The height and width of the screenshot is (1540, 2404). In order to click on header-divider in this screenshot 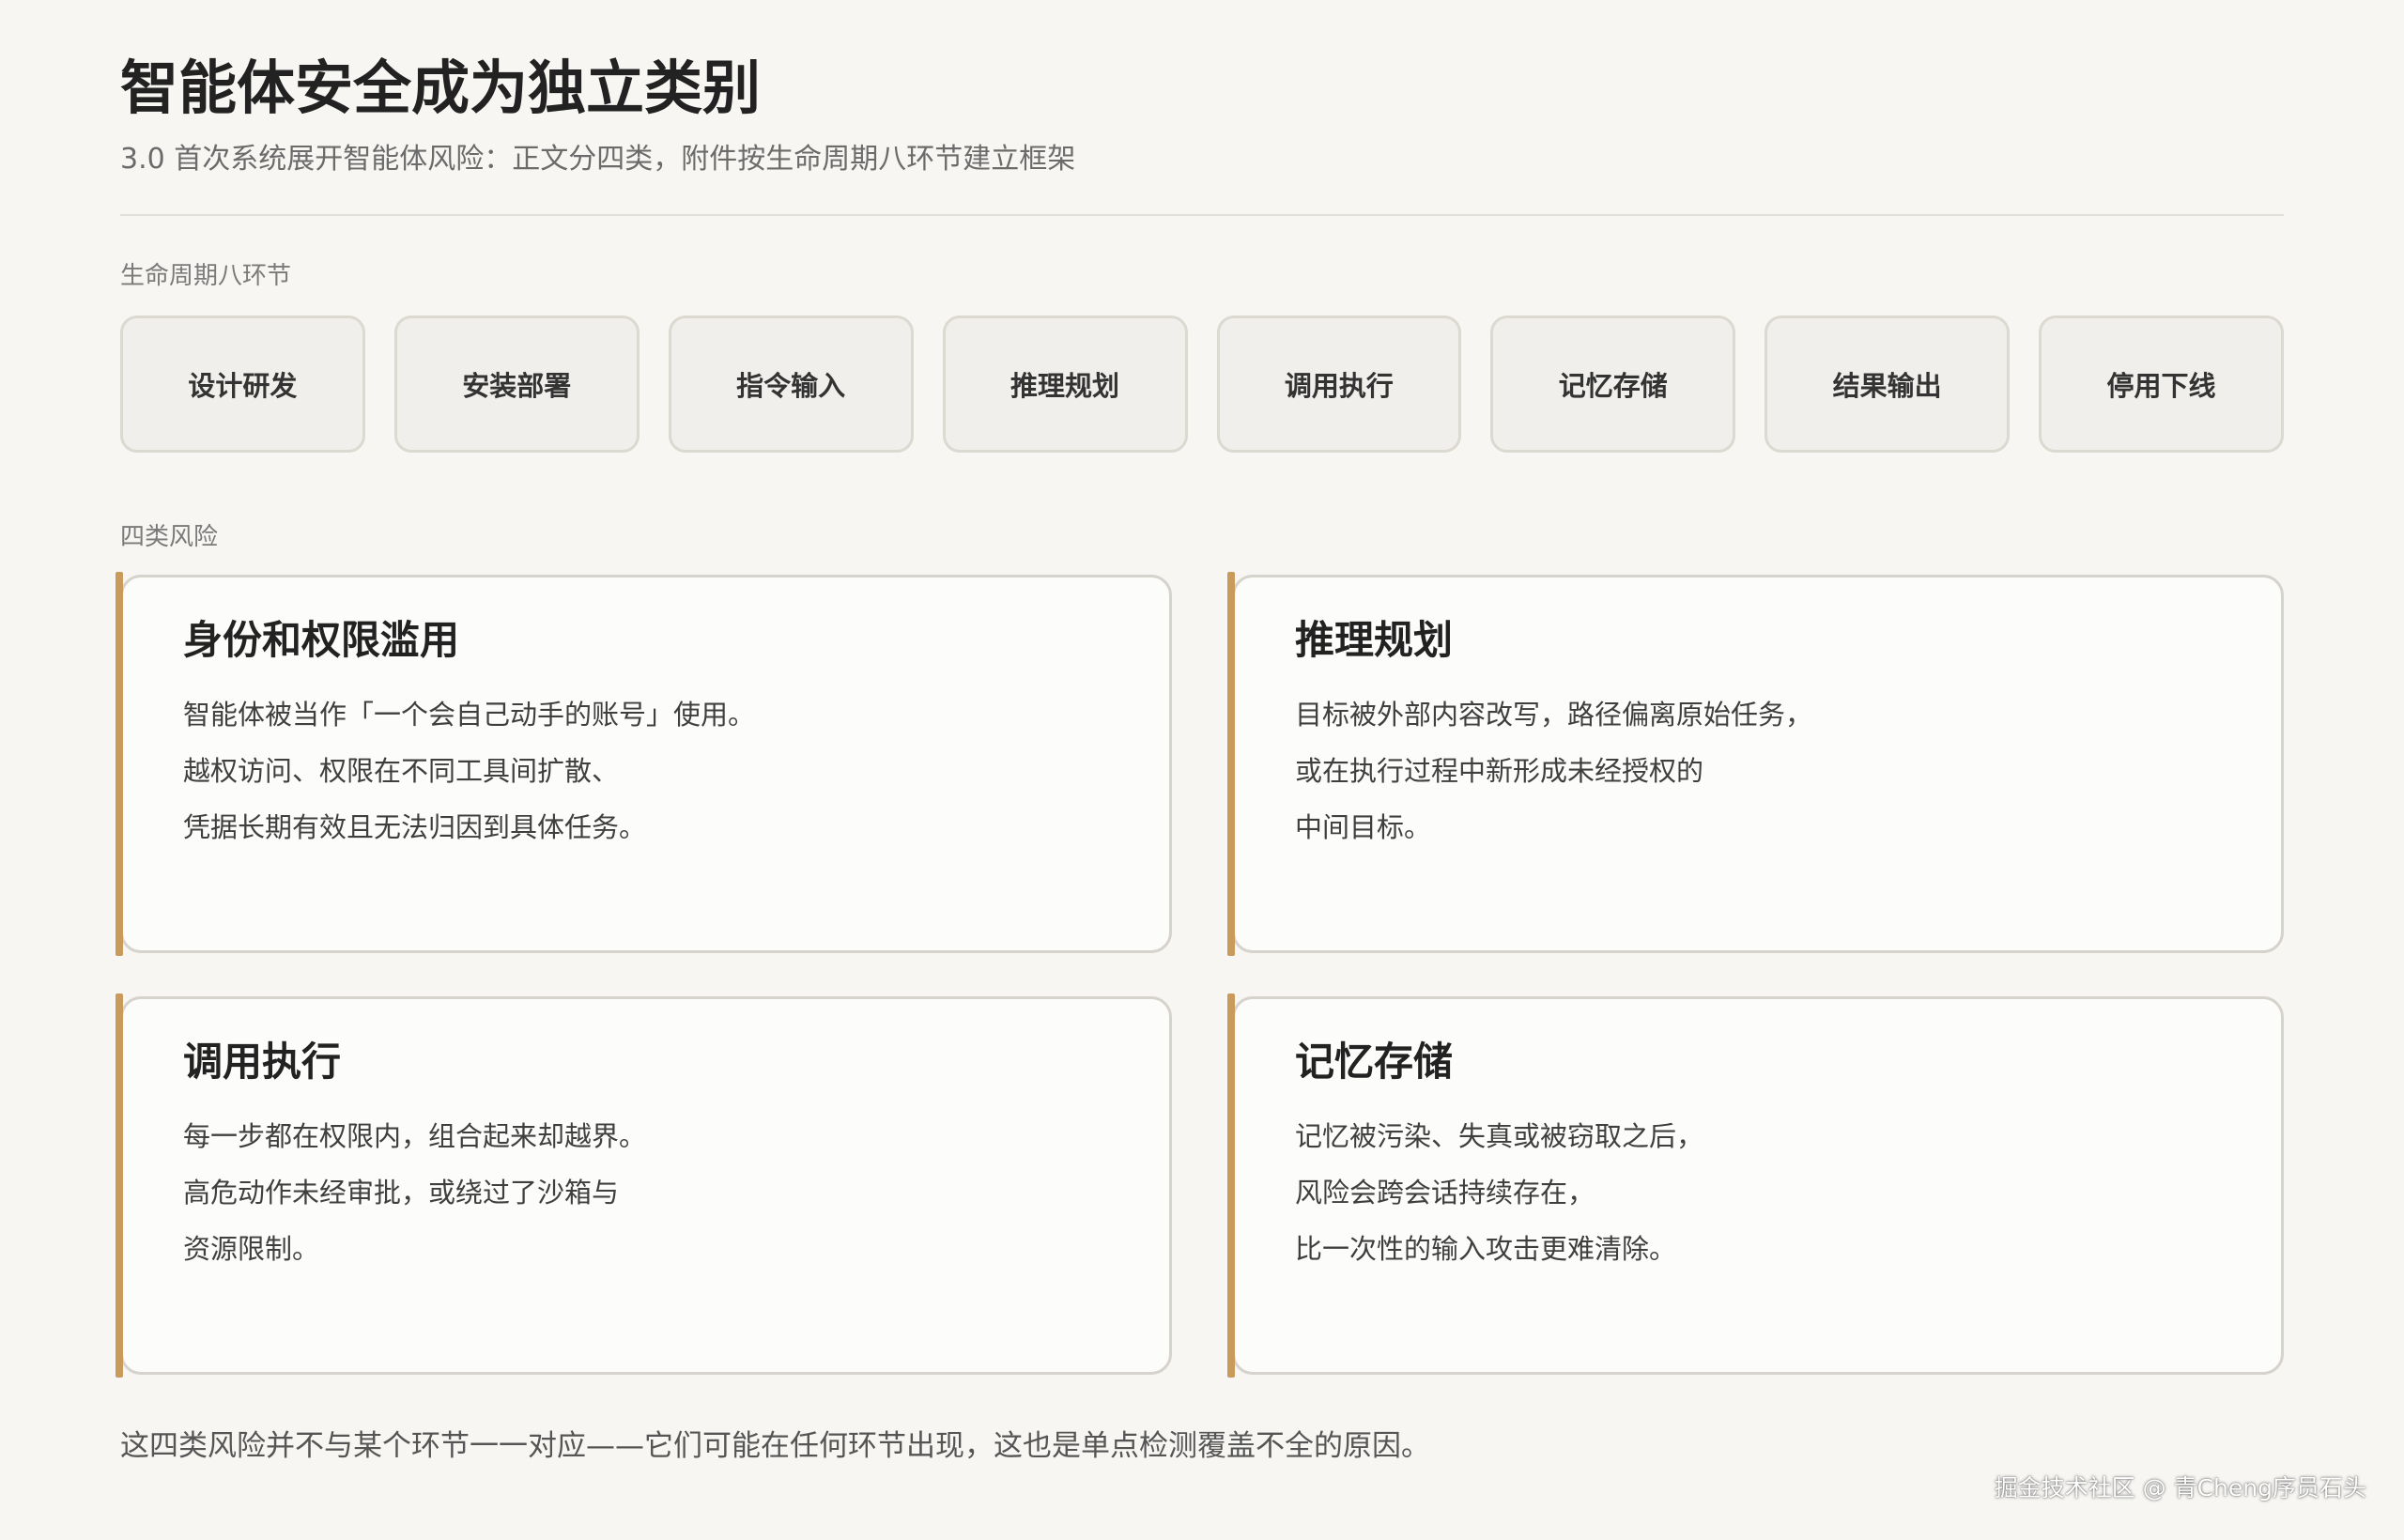, I will do `click(1202, 215)`.